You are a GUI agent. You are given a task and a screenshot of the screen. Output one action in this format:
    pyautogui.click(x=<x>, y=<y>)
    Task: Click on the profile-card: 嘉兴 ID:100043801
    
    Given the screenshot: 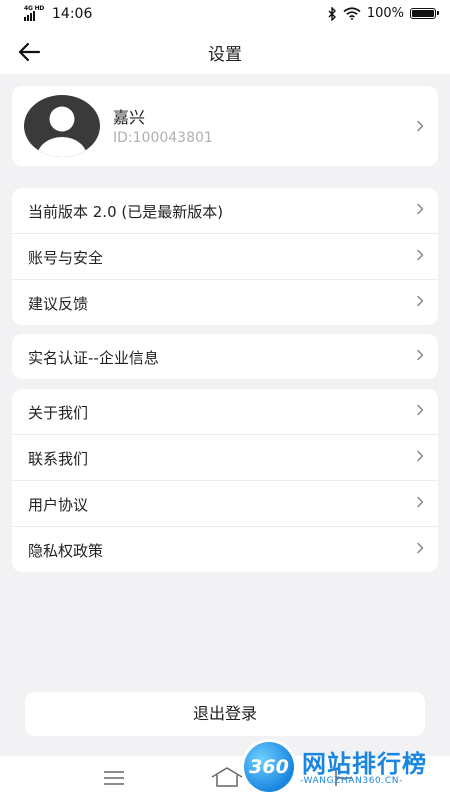 What is the action you would take?
    pyautogui.click(x=225, y=126)
    